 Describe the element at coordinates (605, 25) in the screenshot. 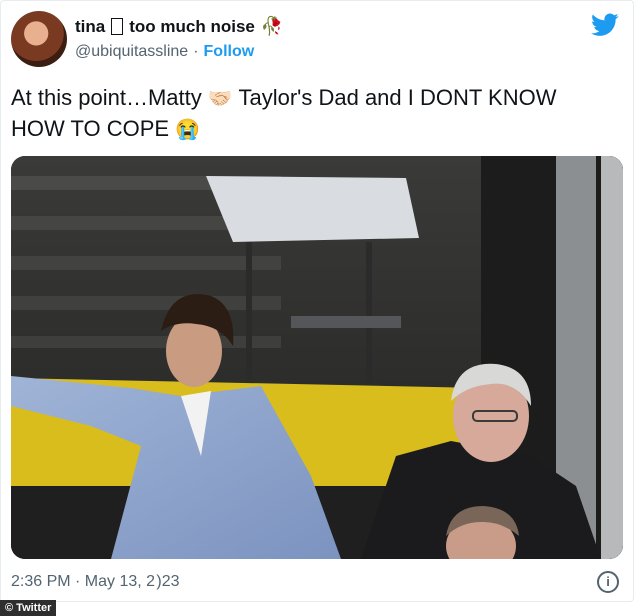

I see `twitter-bird-icon` at that location.